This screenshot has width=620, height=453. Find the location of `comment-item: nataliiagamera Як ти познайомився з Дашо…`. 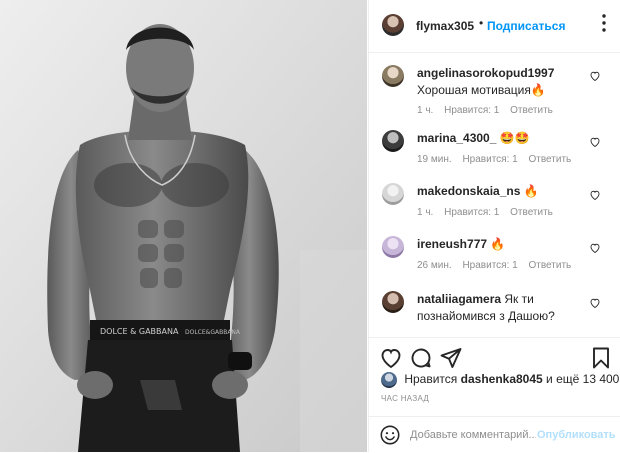

comment-item: nataliiagamera Як ти познайомився з Дашо… is located at coordinates (494, 314).